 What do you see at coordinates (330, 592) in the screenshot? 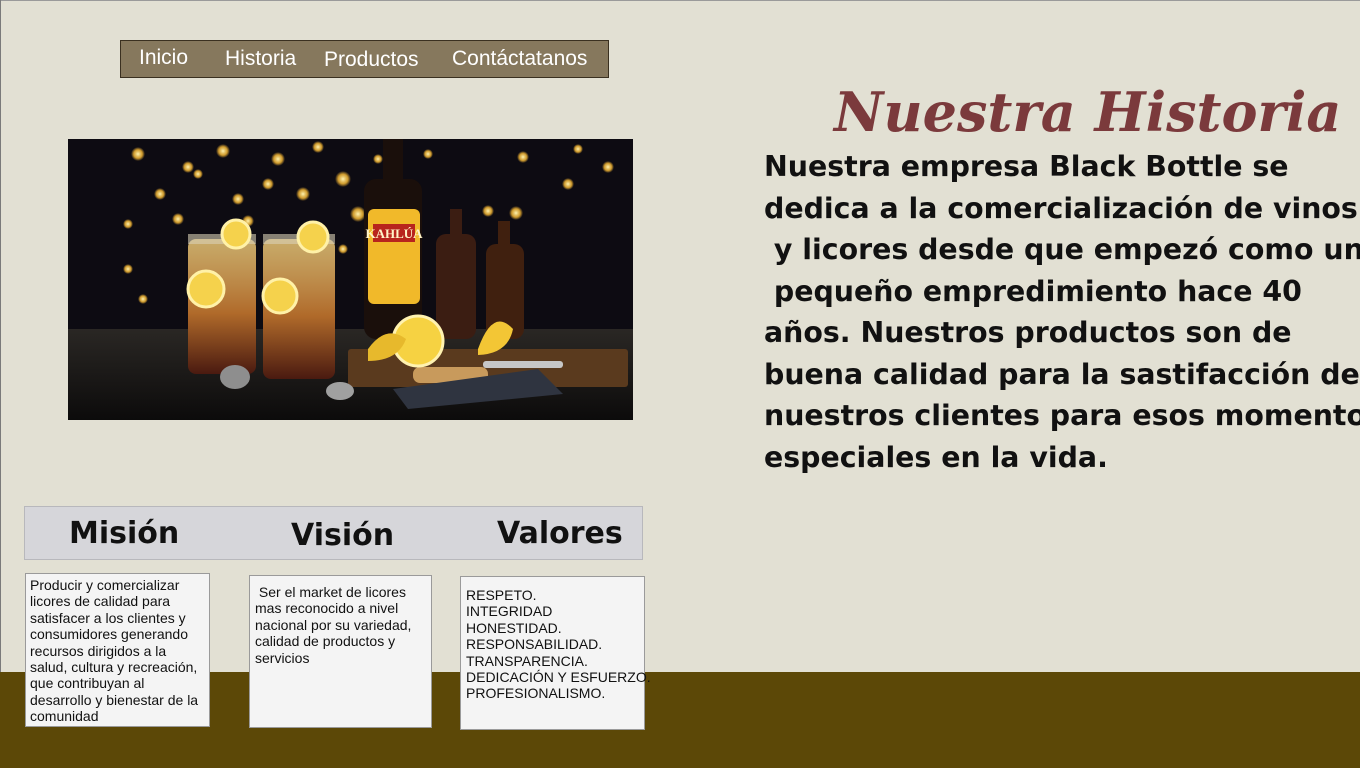
I see `vision-line: Ser el market de licores` at bounding box center [330, 592].